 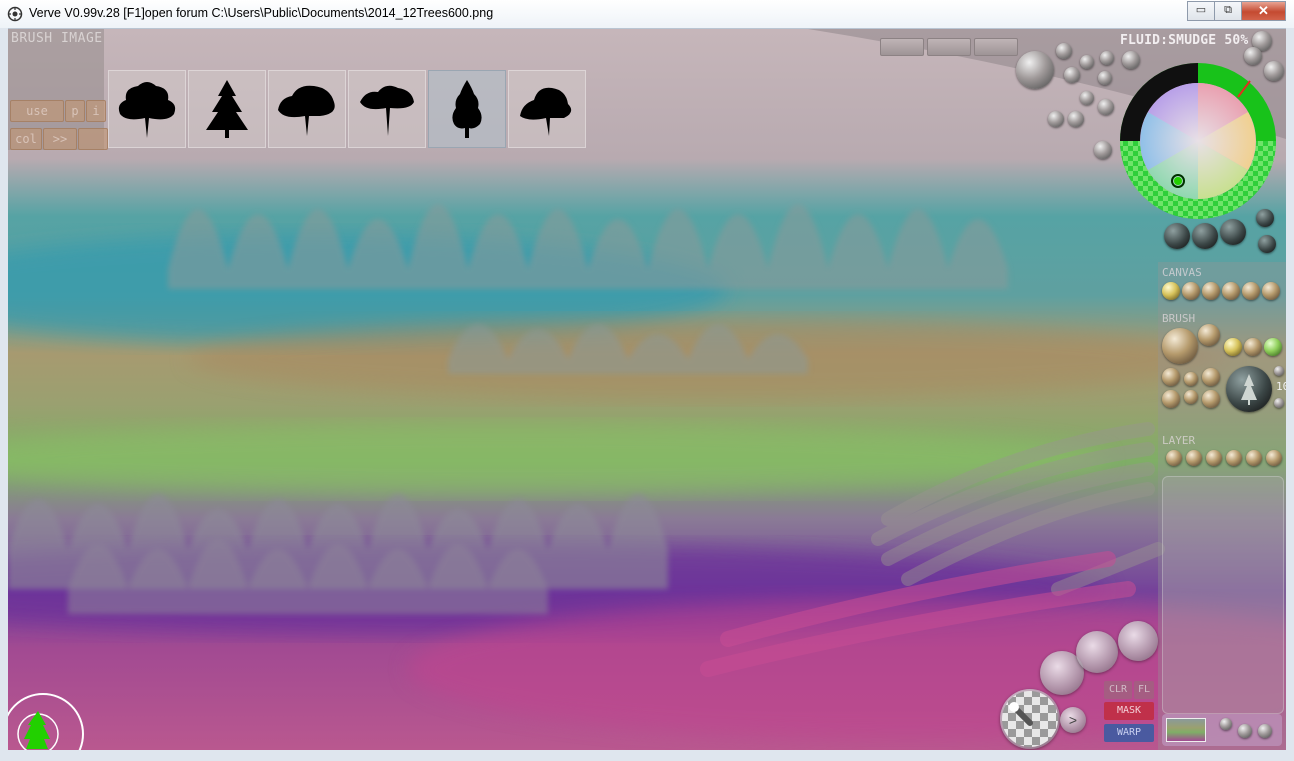 What do you see at coordinates (1035, 70) in the screenshot?
I see `flow-knob` at bounding box center [1035, 70].